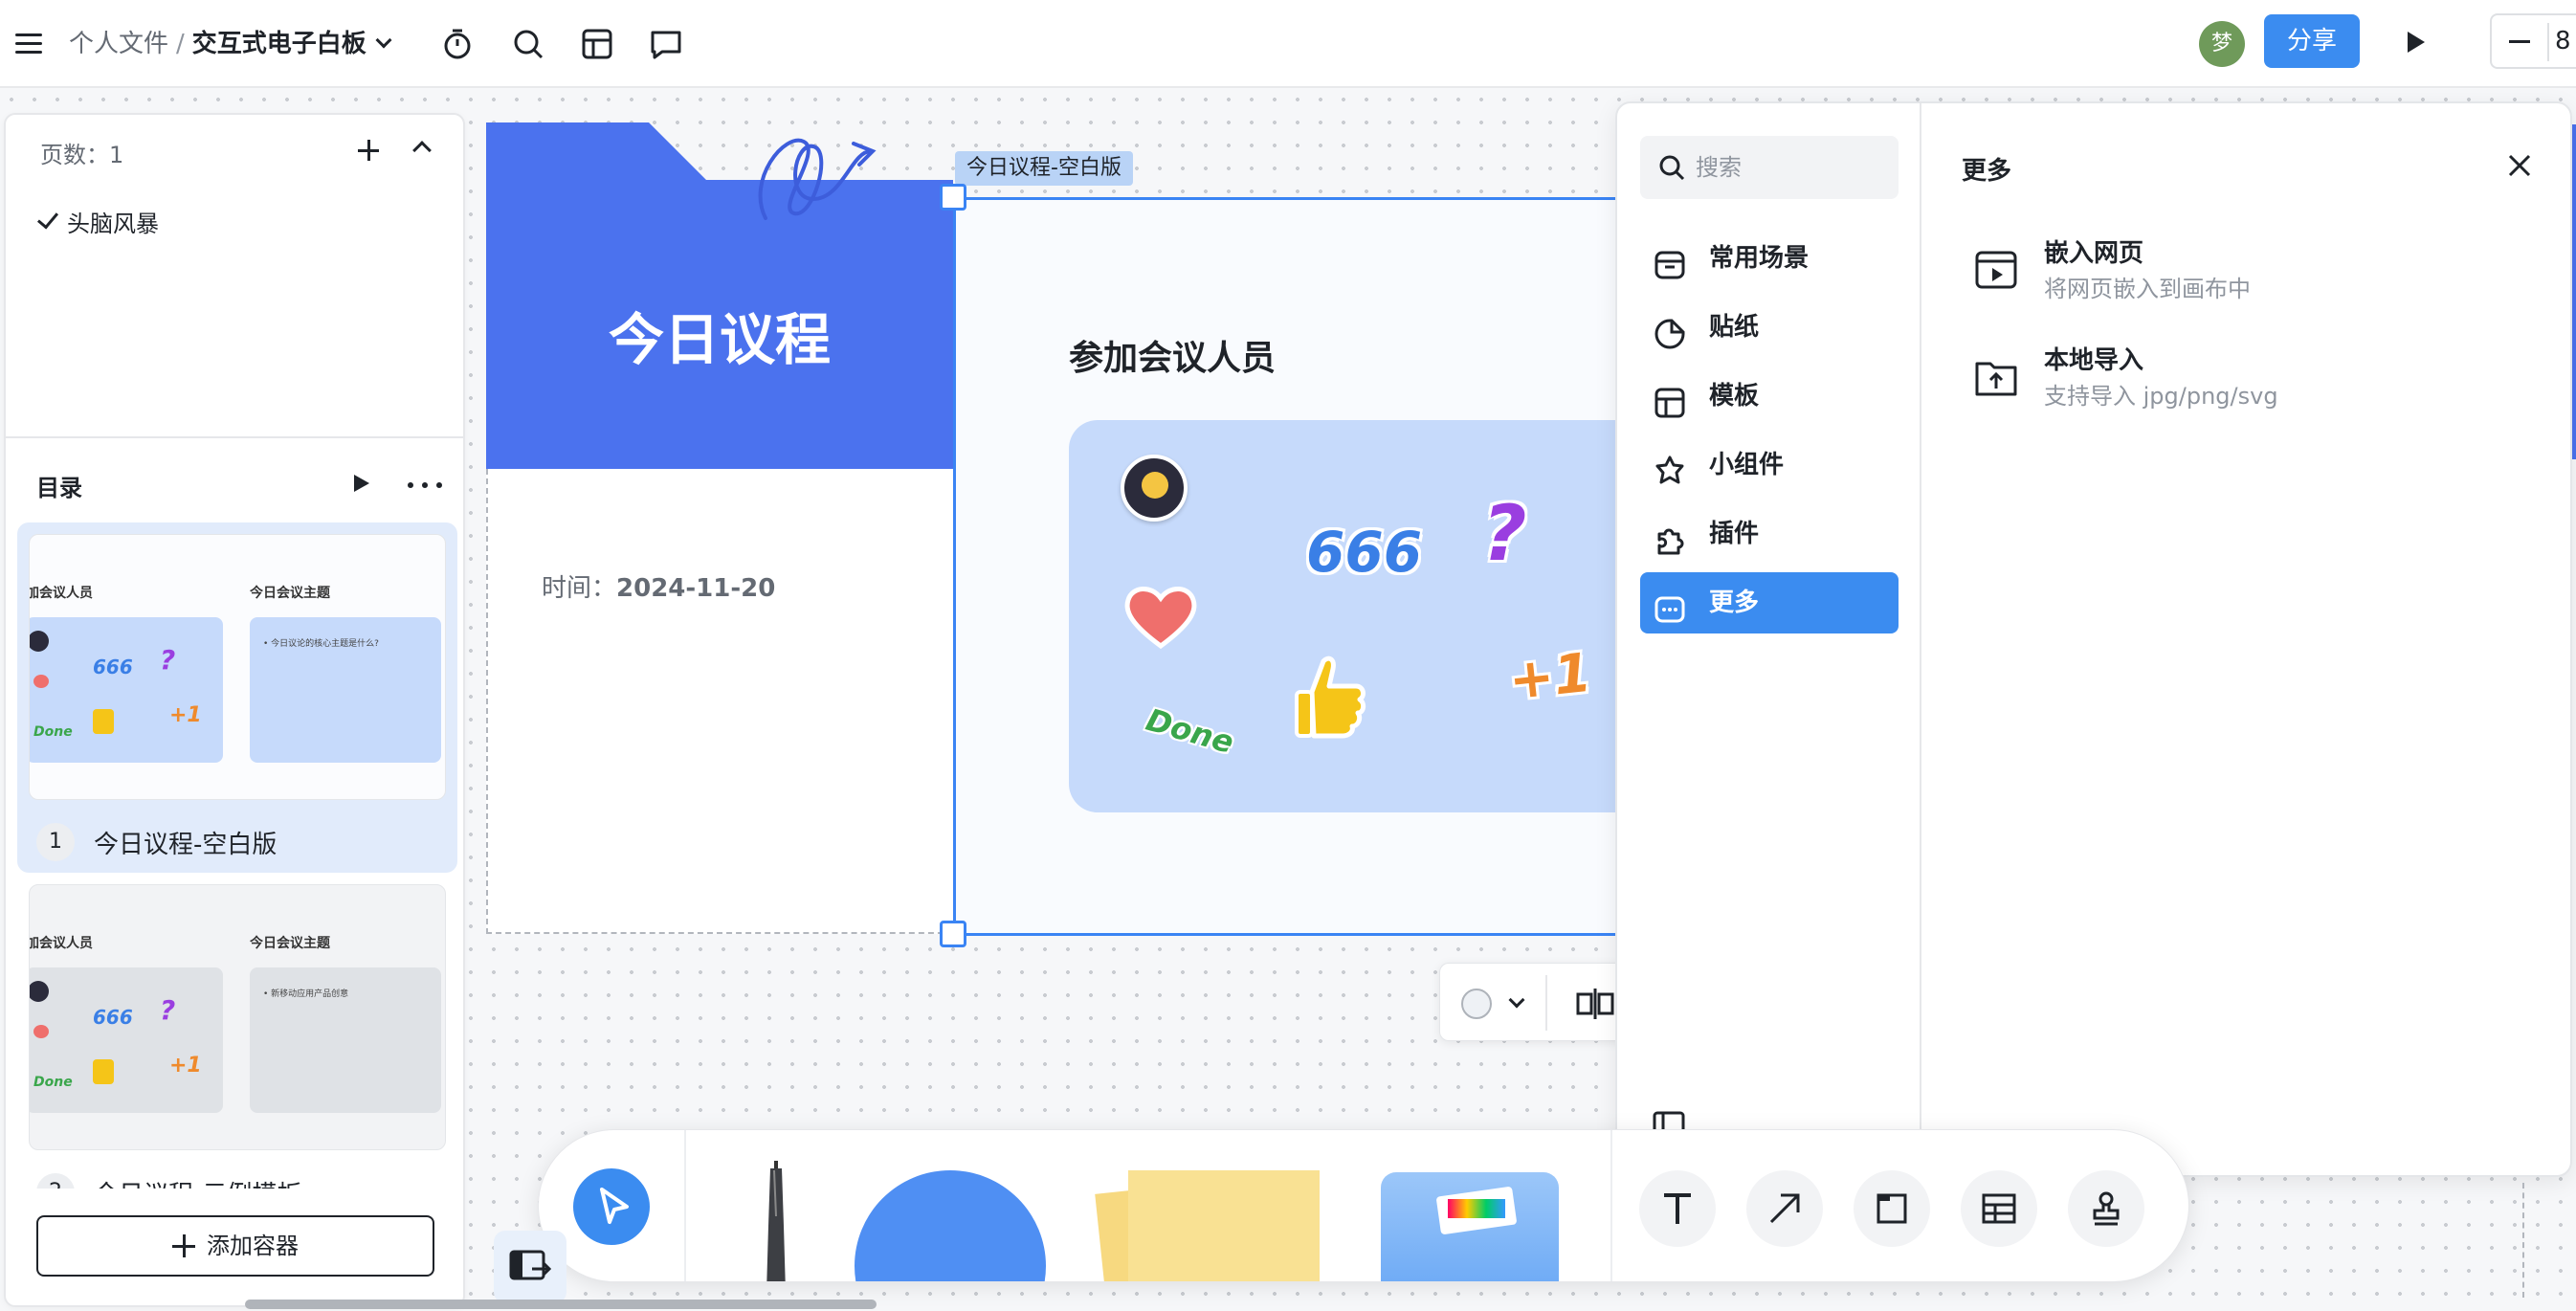  I want to click on page-item-label: 头脑风暴, so click(113, 224).